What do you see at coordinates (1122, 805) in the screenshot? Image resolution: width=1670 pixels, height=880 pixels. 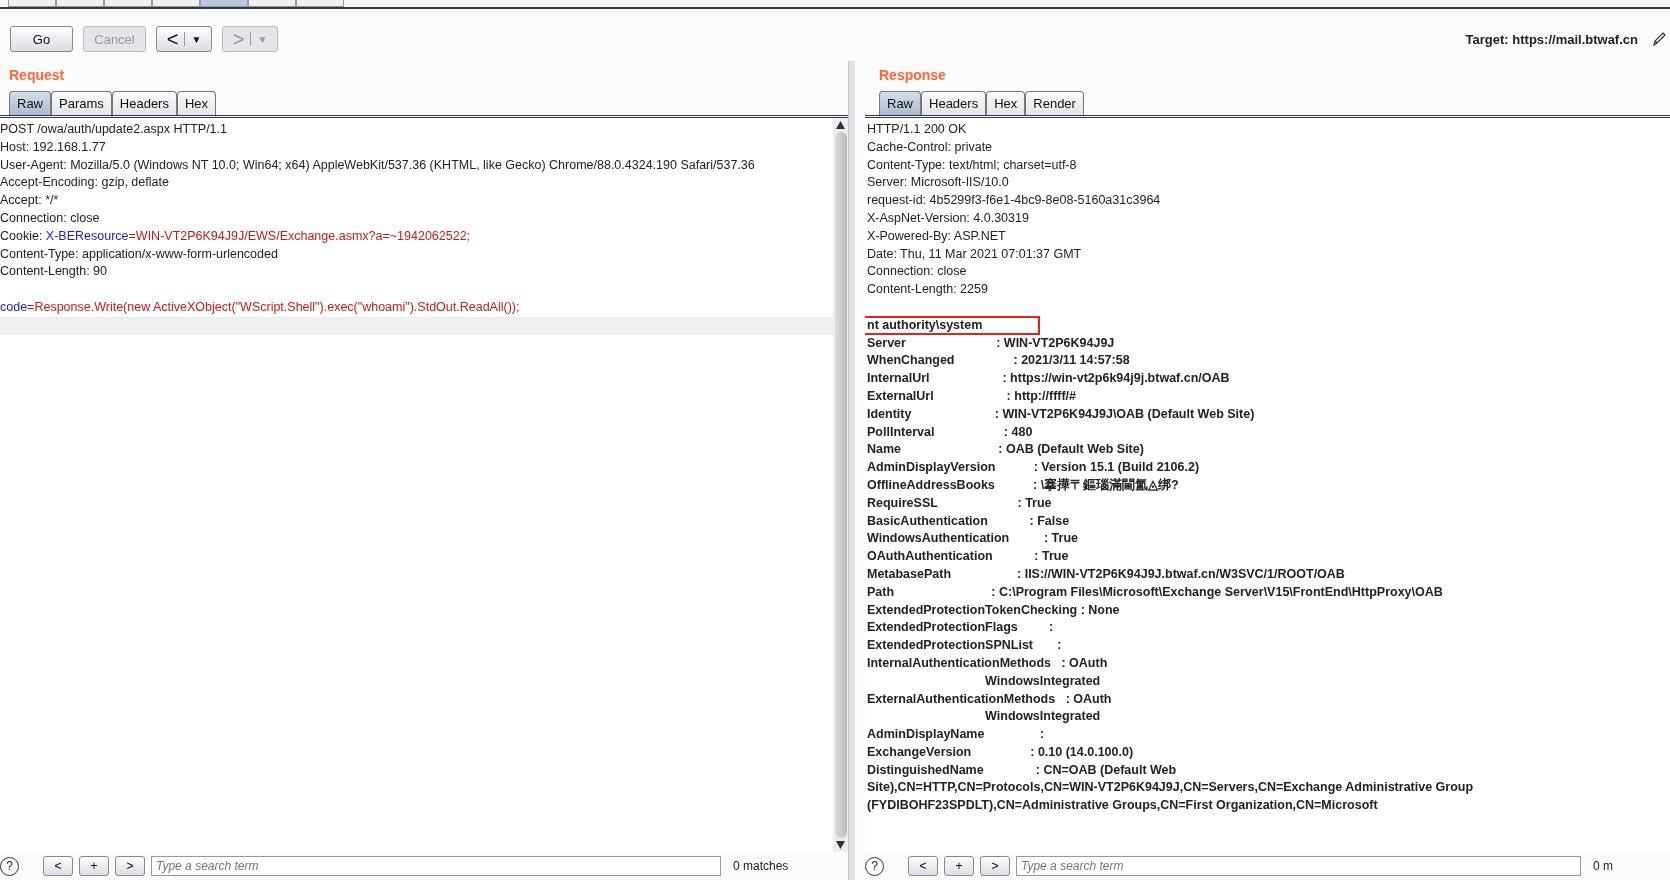 I see `response-body-line: (FYDIBOHF23SPDLT),CN=Administrative Groups,CN=First Organization,CN=Microsoft` at bounding box center [1122, 805].